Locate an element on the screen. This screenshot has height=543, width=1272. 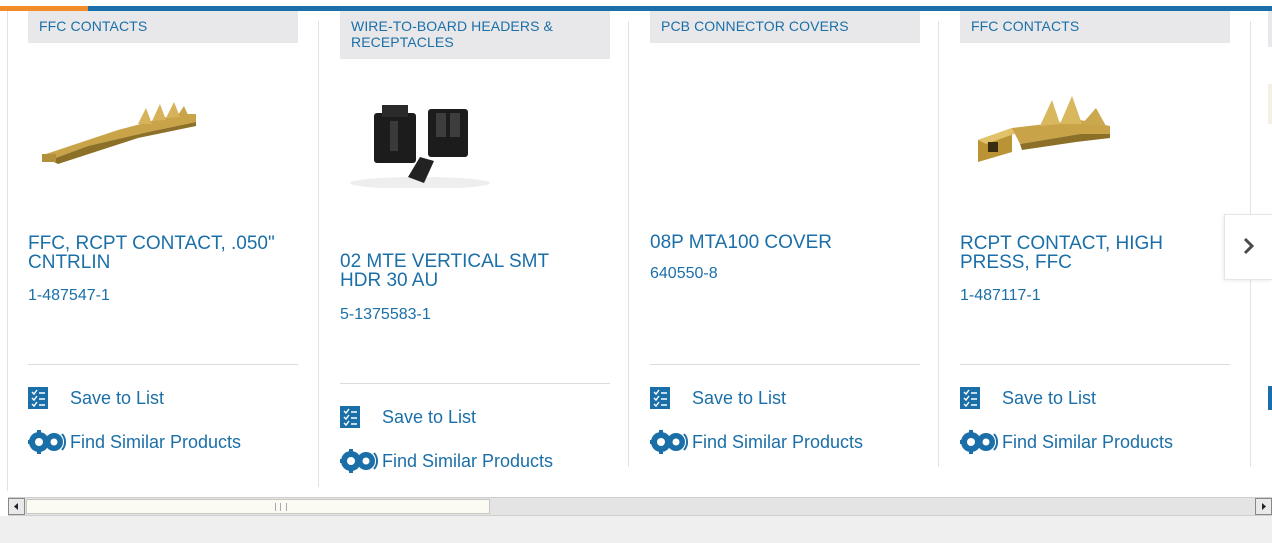
scroll-left-button is located at coordinates (16, 506).